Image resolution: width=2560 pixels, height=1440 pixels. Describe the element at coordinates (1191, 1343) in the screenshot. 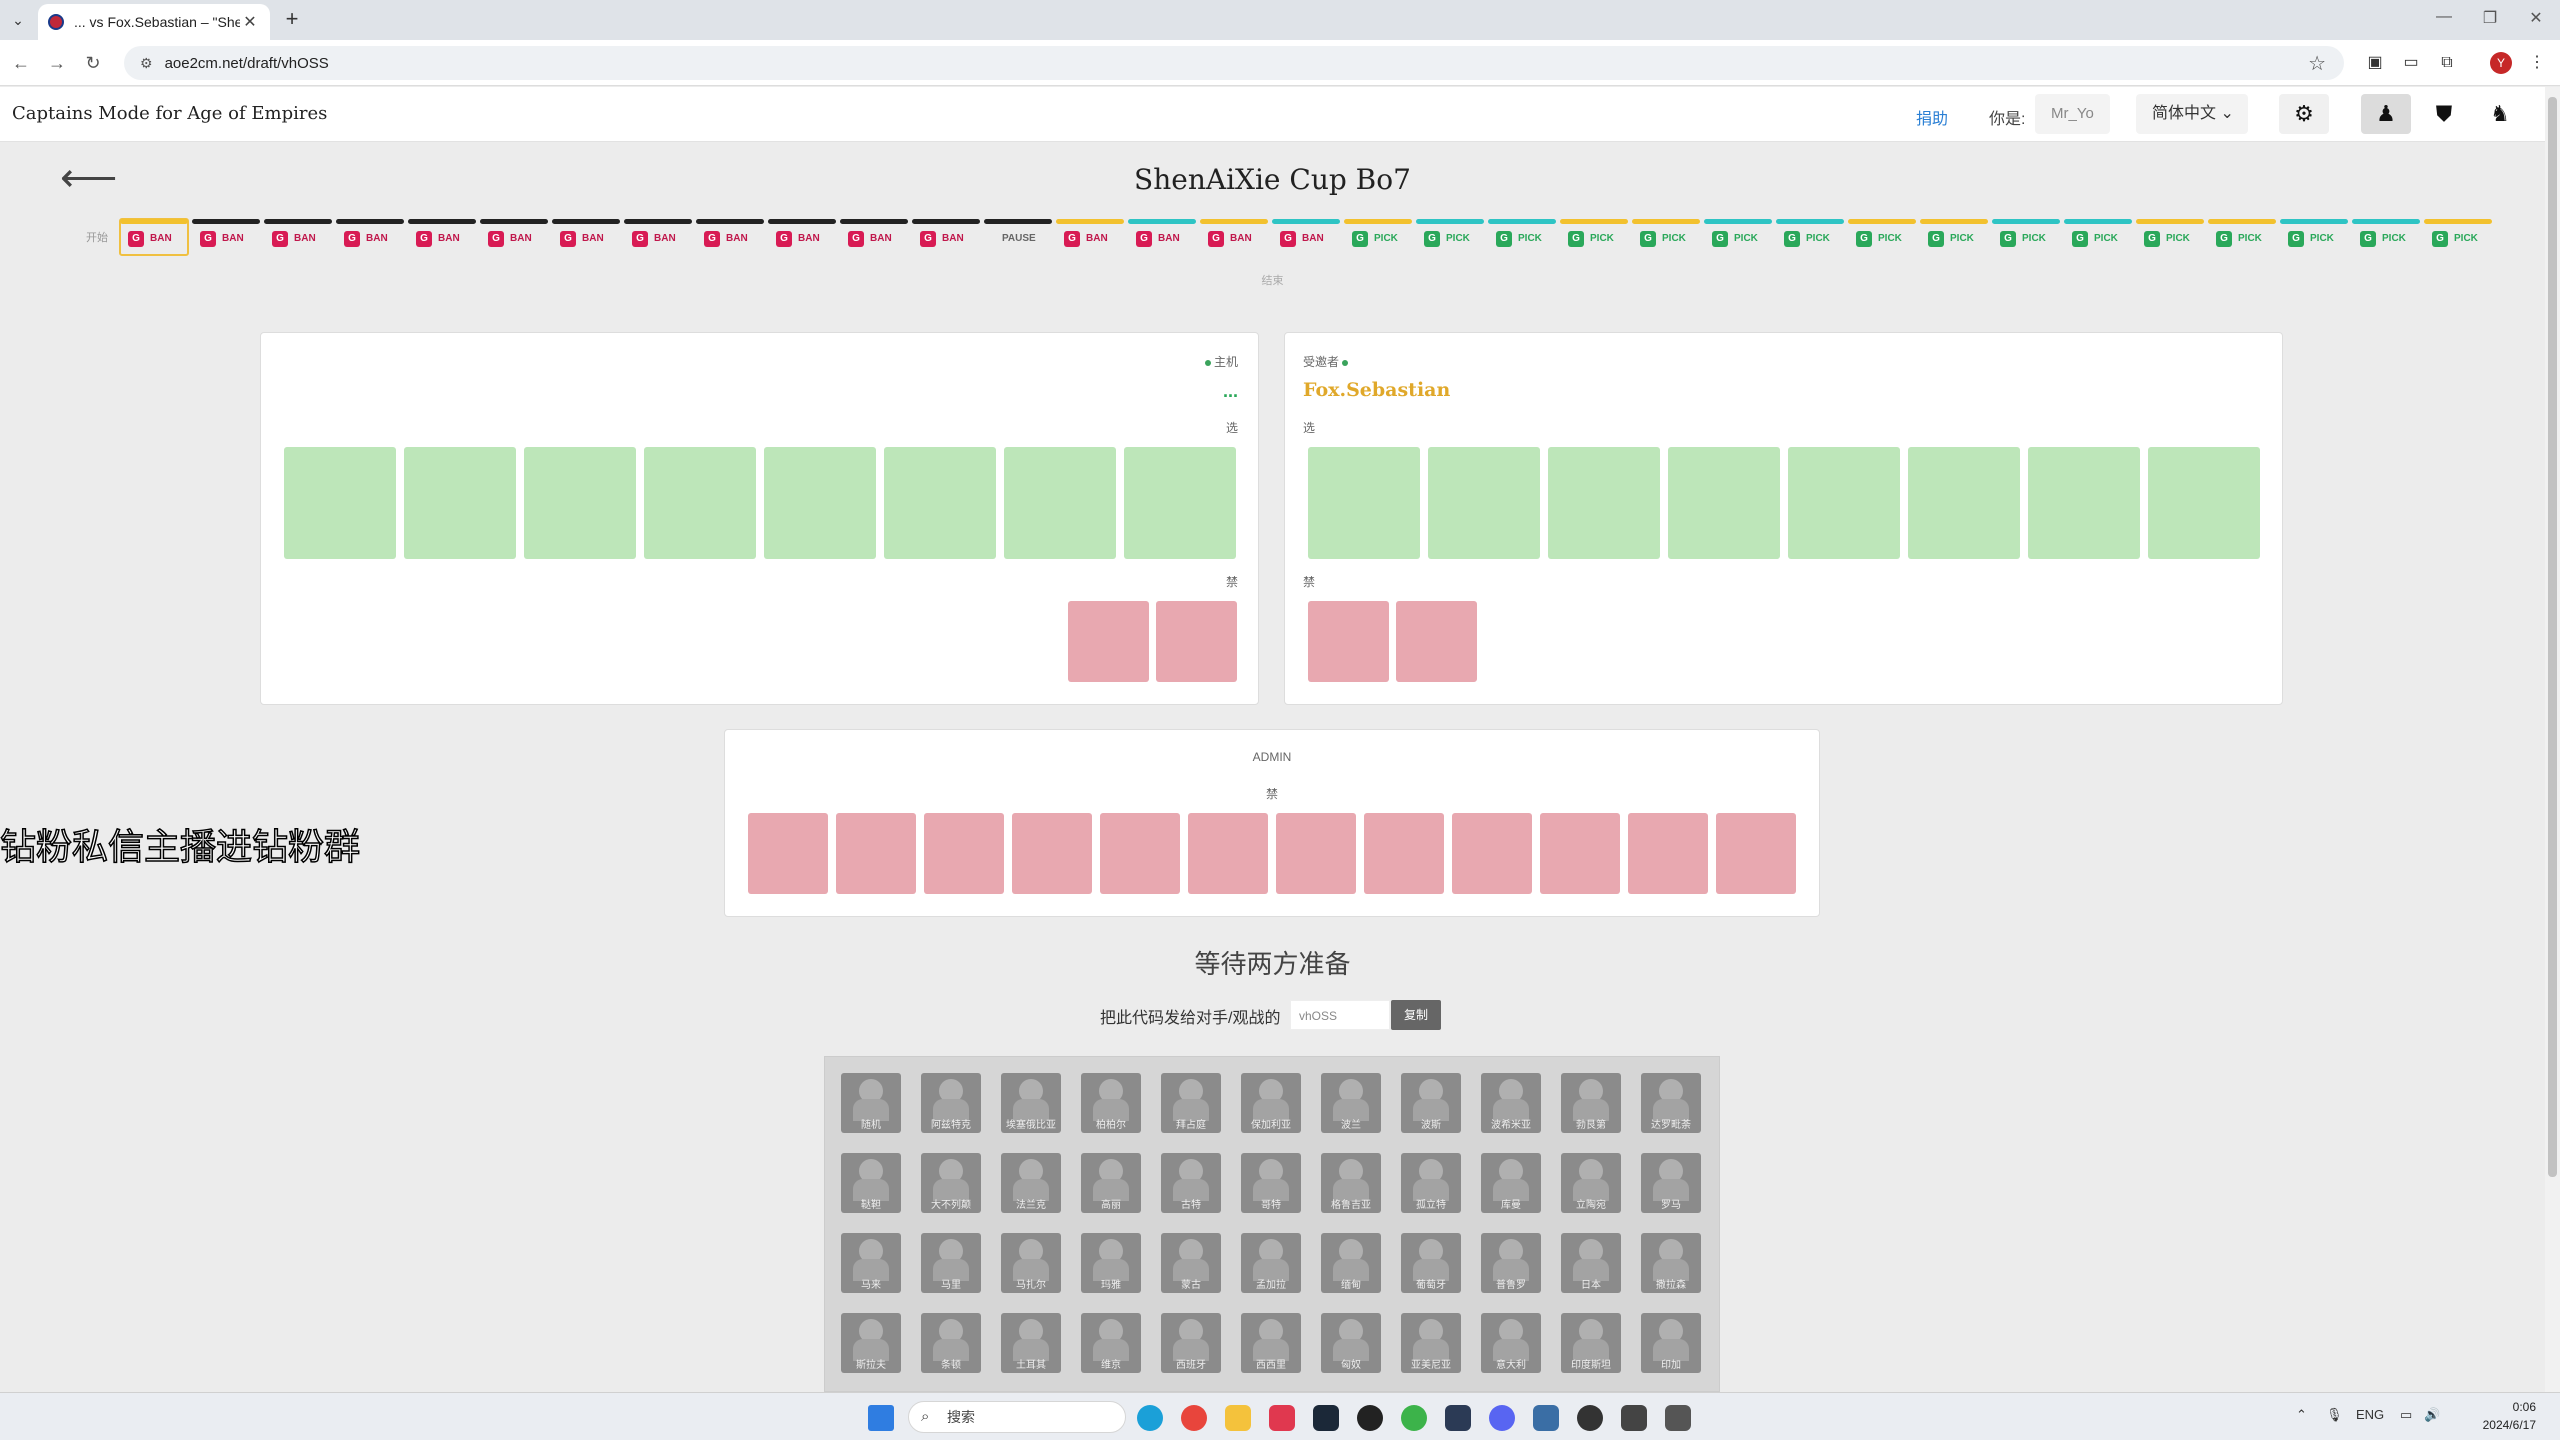

I see `civ-tile: 西班牙` at that location.